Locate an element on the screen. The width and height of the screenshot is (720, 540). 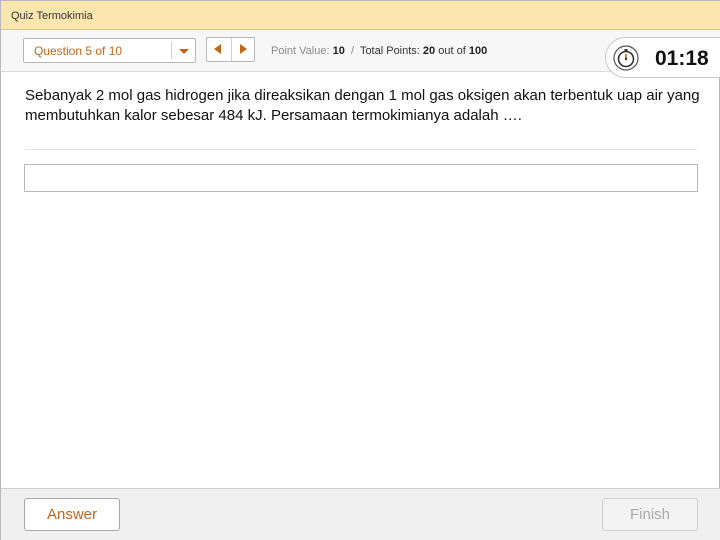
question-nav is located at coordinates (230, 49).